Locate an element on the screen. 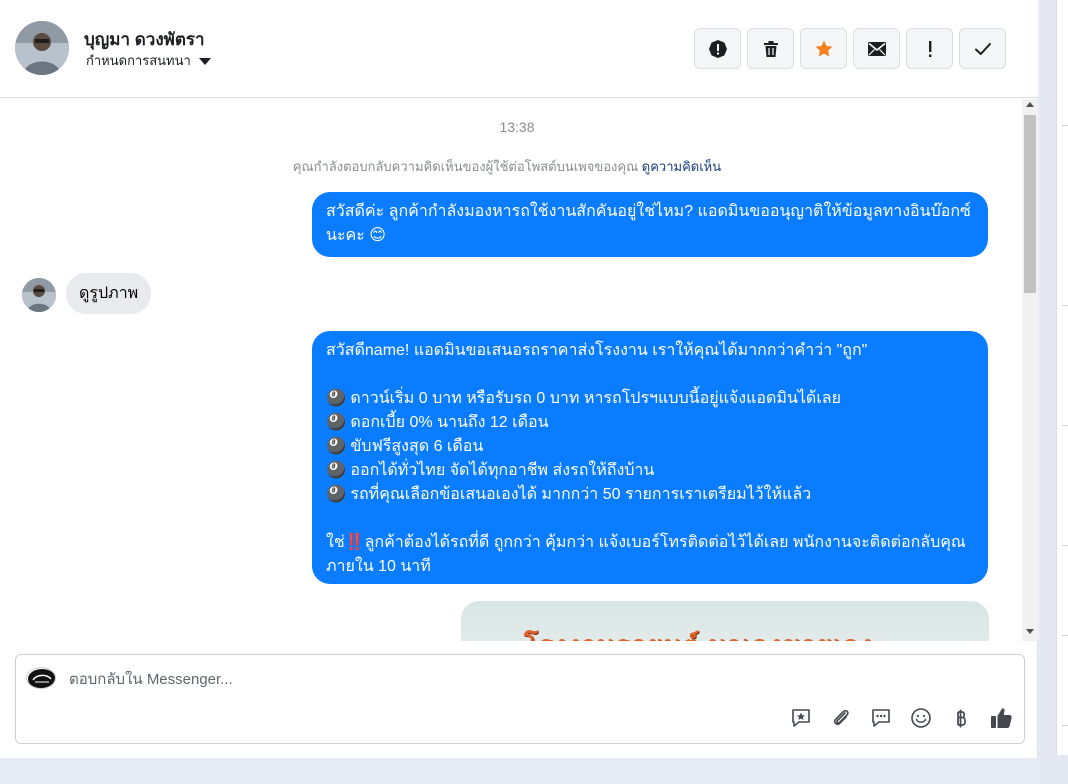 The height and width of the screenshot is (784, 1068). exclamation-icon is located at coordinates (929, 48).